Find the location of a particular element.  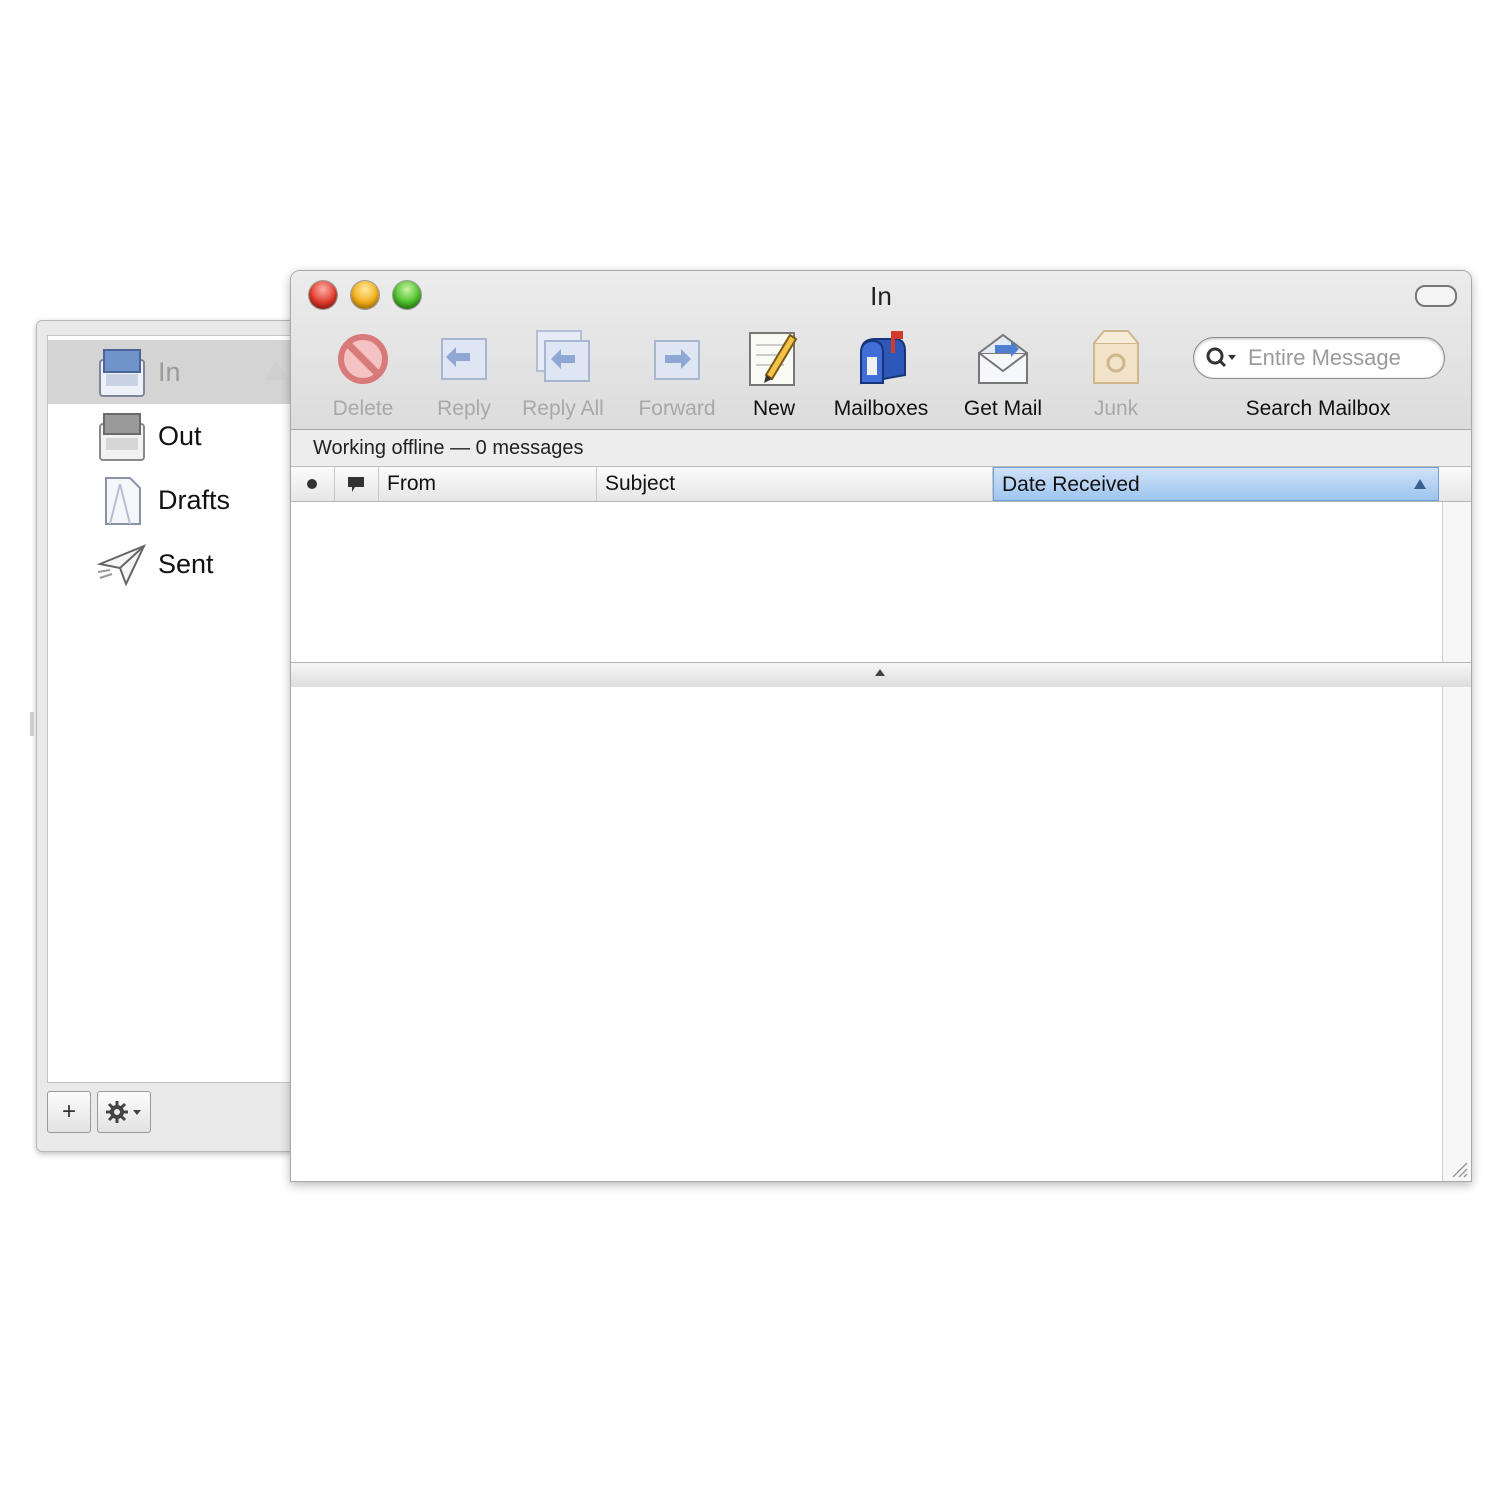

mailbox-icon is located at coordinates (883, 358).